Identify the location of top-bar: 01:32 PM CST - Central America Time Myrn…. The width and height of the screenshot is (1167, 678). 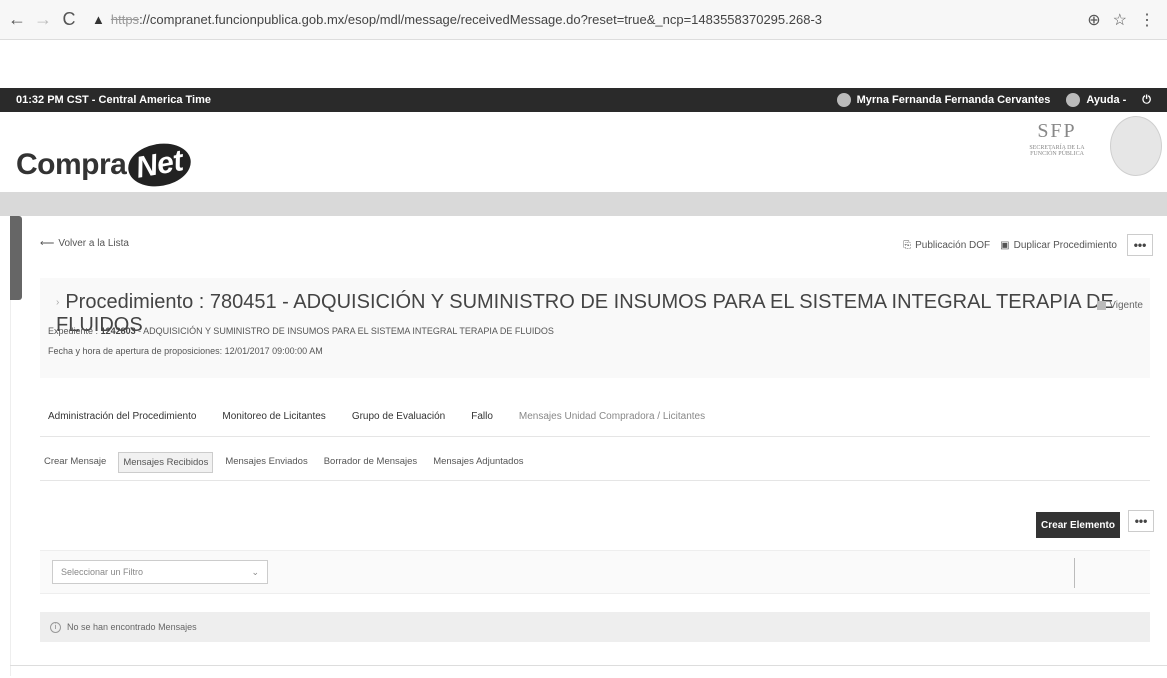
(583, 100).